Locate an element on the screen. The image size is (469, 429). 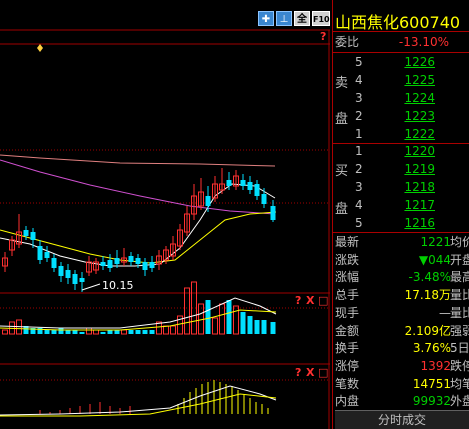
buy-level-number: 2 is located at coordinates (359, 169).